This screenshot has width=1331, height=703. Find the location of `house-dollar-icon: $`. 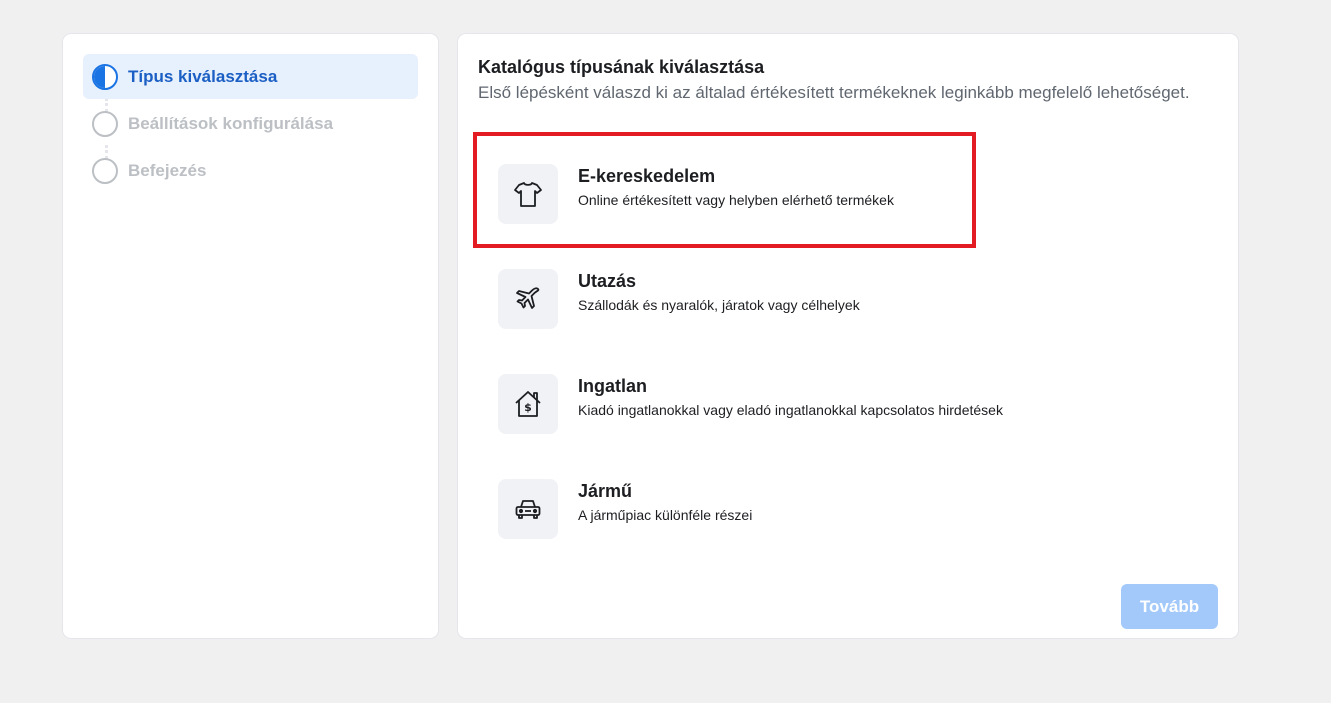

house-dollar-icon: $ is located at coordinates (528, 404).